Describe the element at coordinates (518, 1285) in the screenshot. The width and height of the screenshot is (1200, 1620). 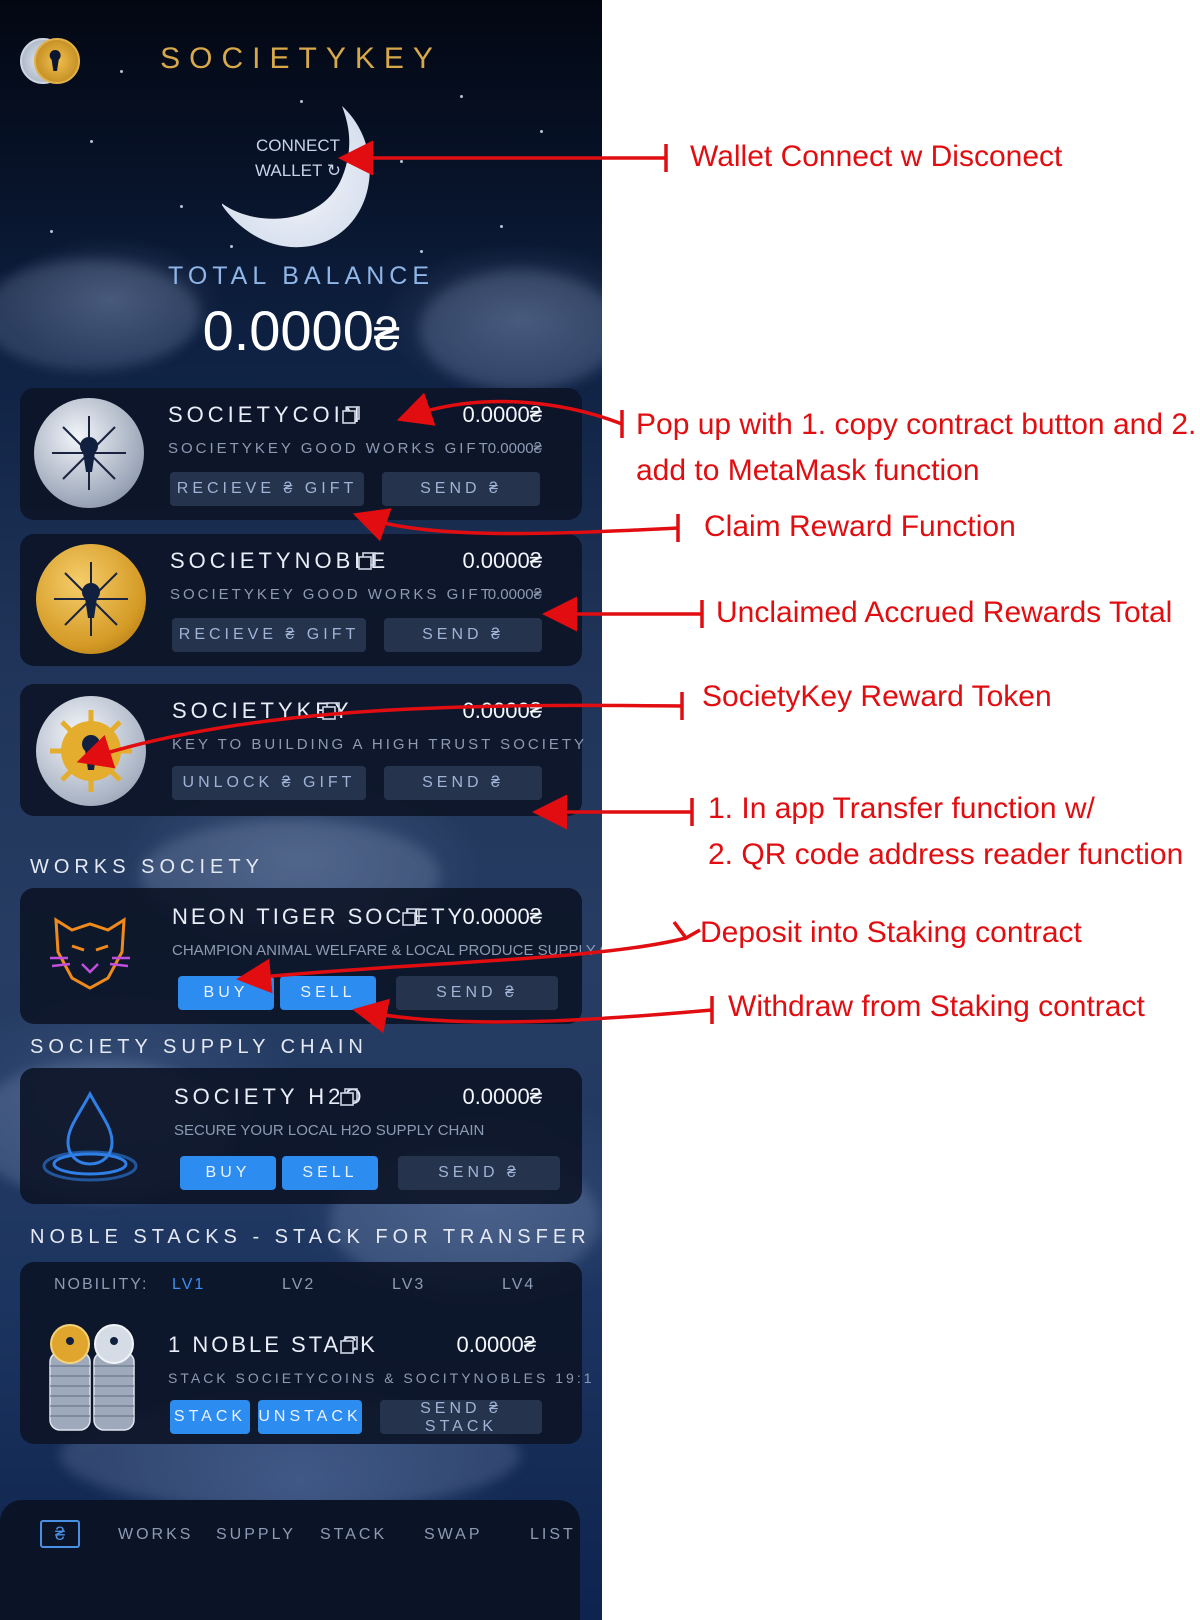
I see `level-tab-4: LV4` at that location.